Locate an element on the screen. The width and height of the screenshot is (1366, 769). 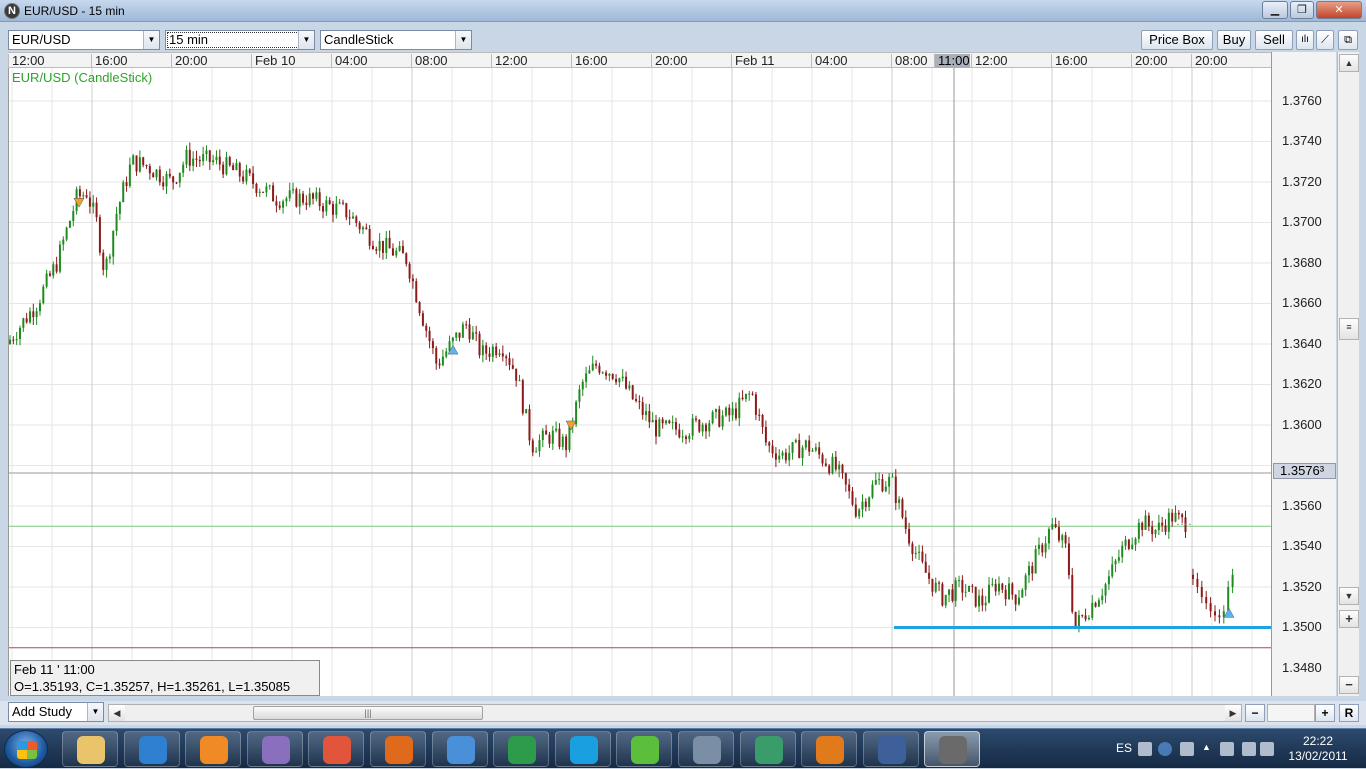
scroll-thumb: ≡ is located at coordinates (1349, 329).